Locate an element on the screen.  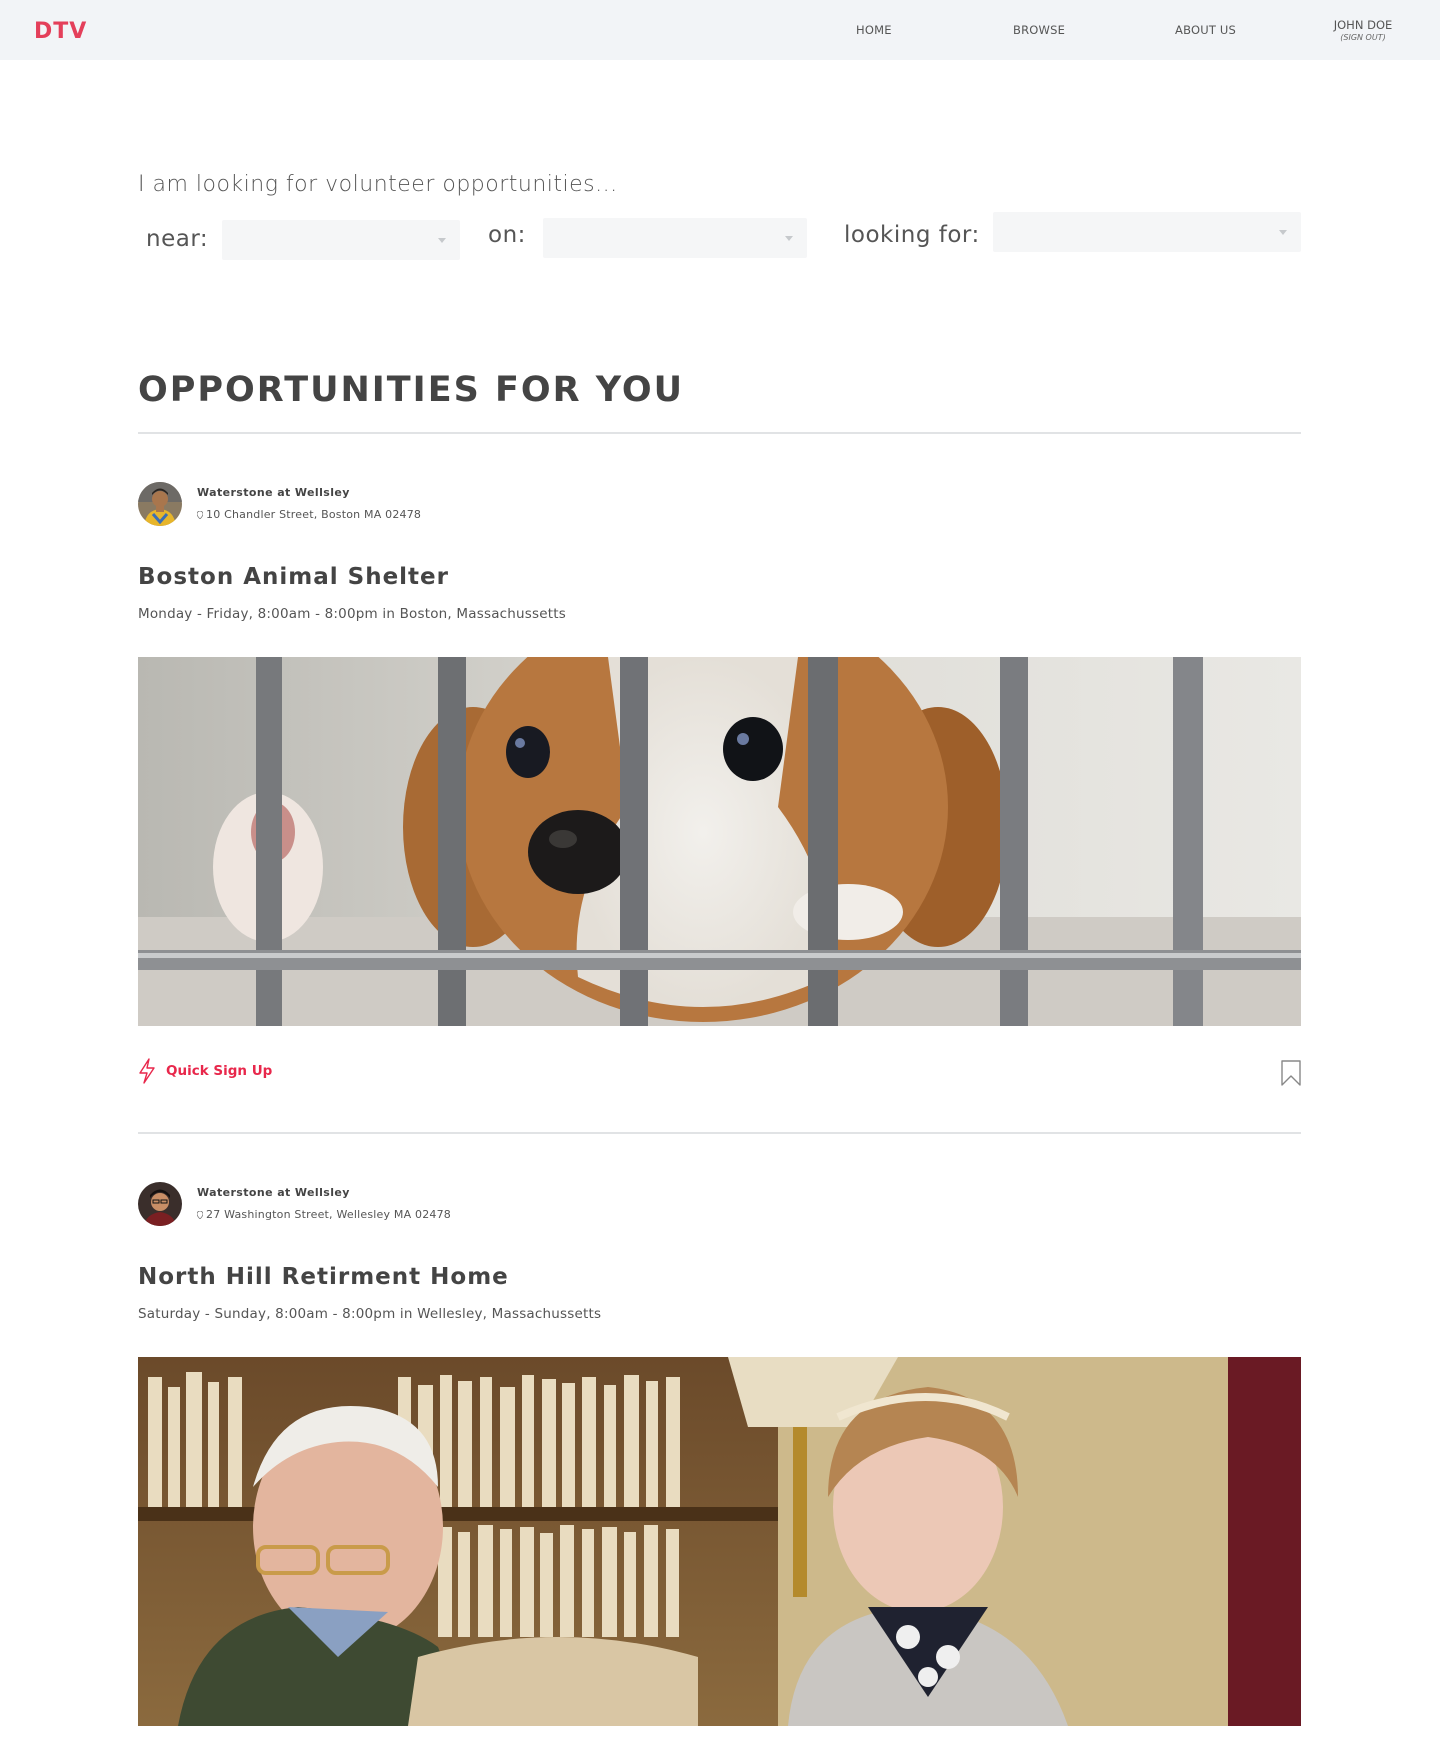
address-text: 10 Chandler Street, Boston MA 02478 is located at coordinates (314, 514).